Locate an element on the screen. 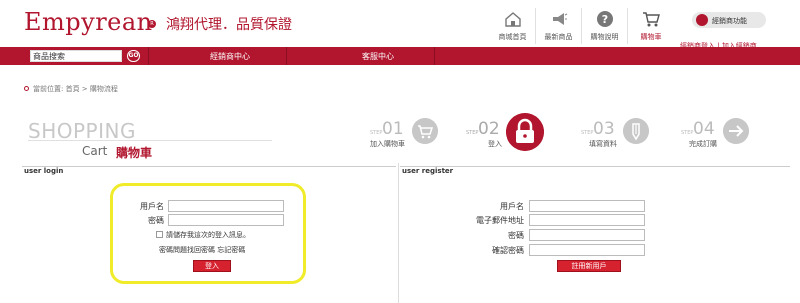 The width and height of the screenshot is (800, 303). cart-subheading-zh: 購物車 is located at coordinates (134, 153).